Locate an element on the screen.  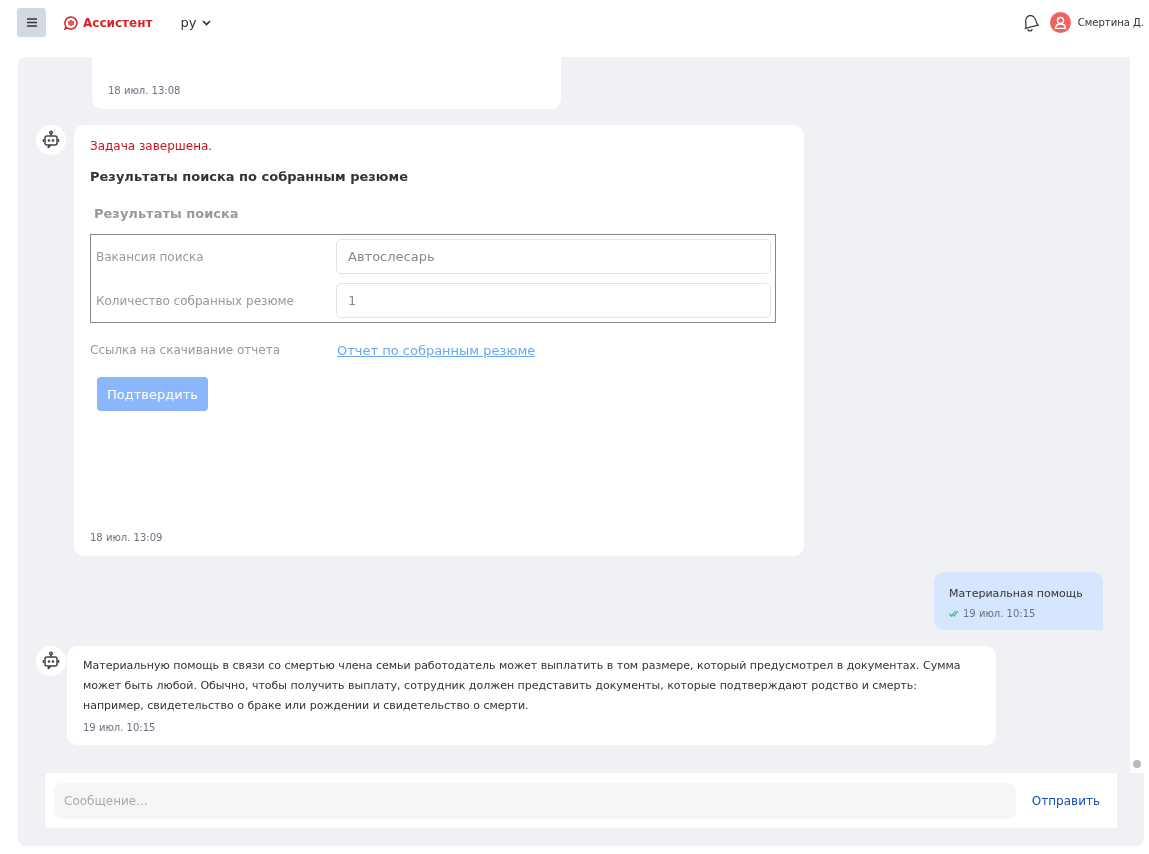
scrollbar-thumb is located at coordinates (1137, 764).